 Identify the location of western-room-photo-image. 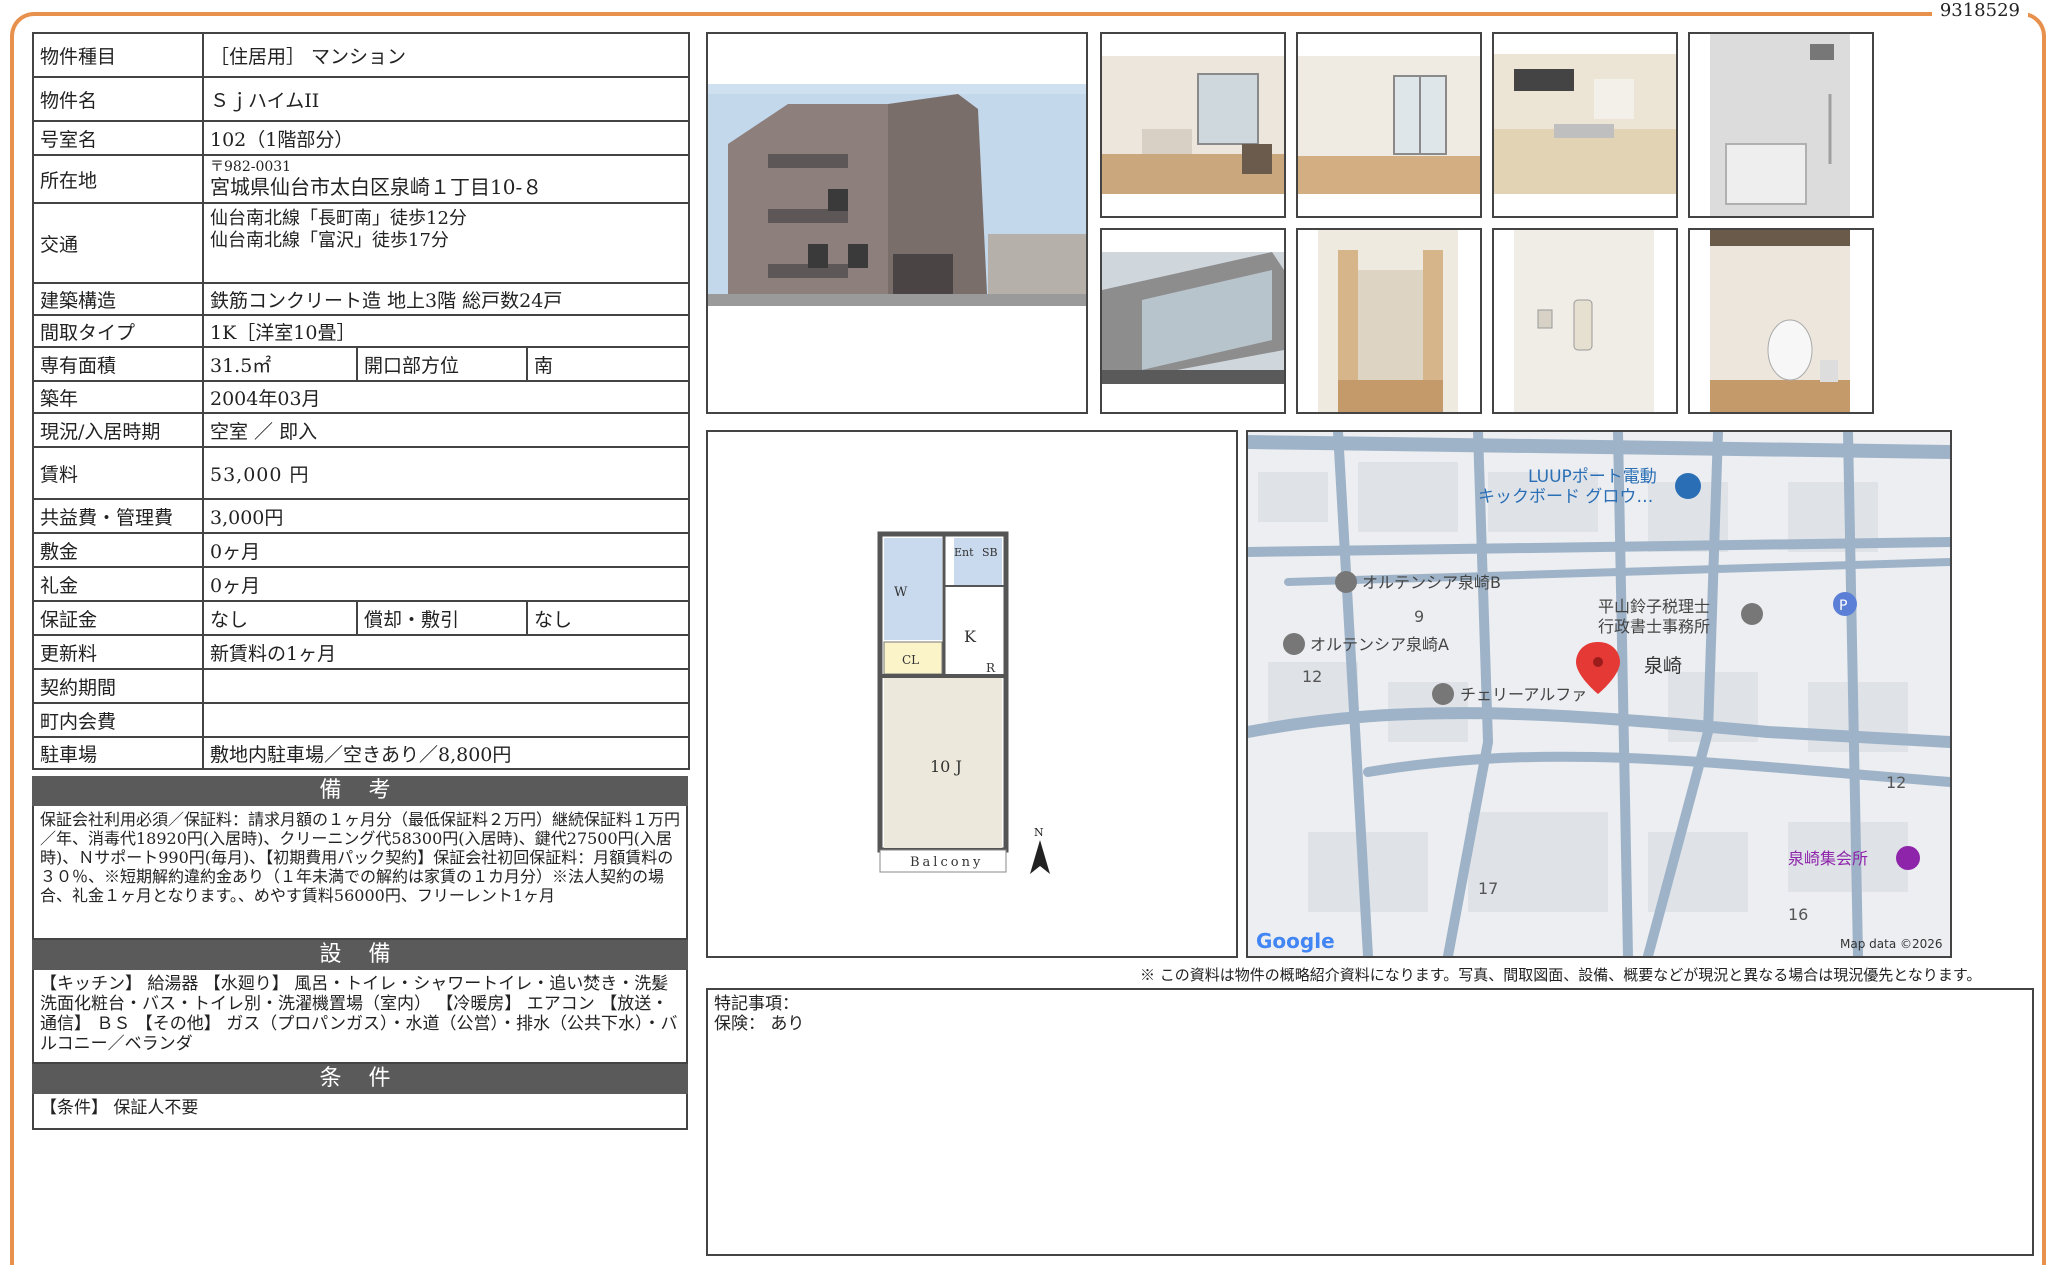
(1389, 125).